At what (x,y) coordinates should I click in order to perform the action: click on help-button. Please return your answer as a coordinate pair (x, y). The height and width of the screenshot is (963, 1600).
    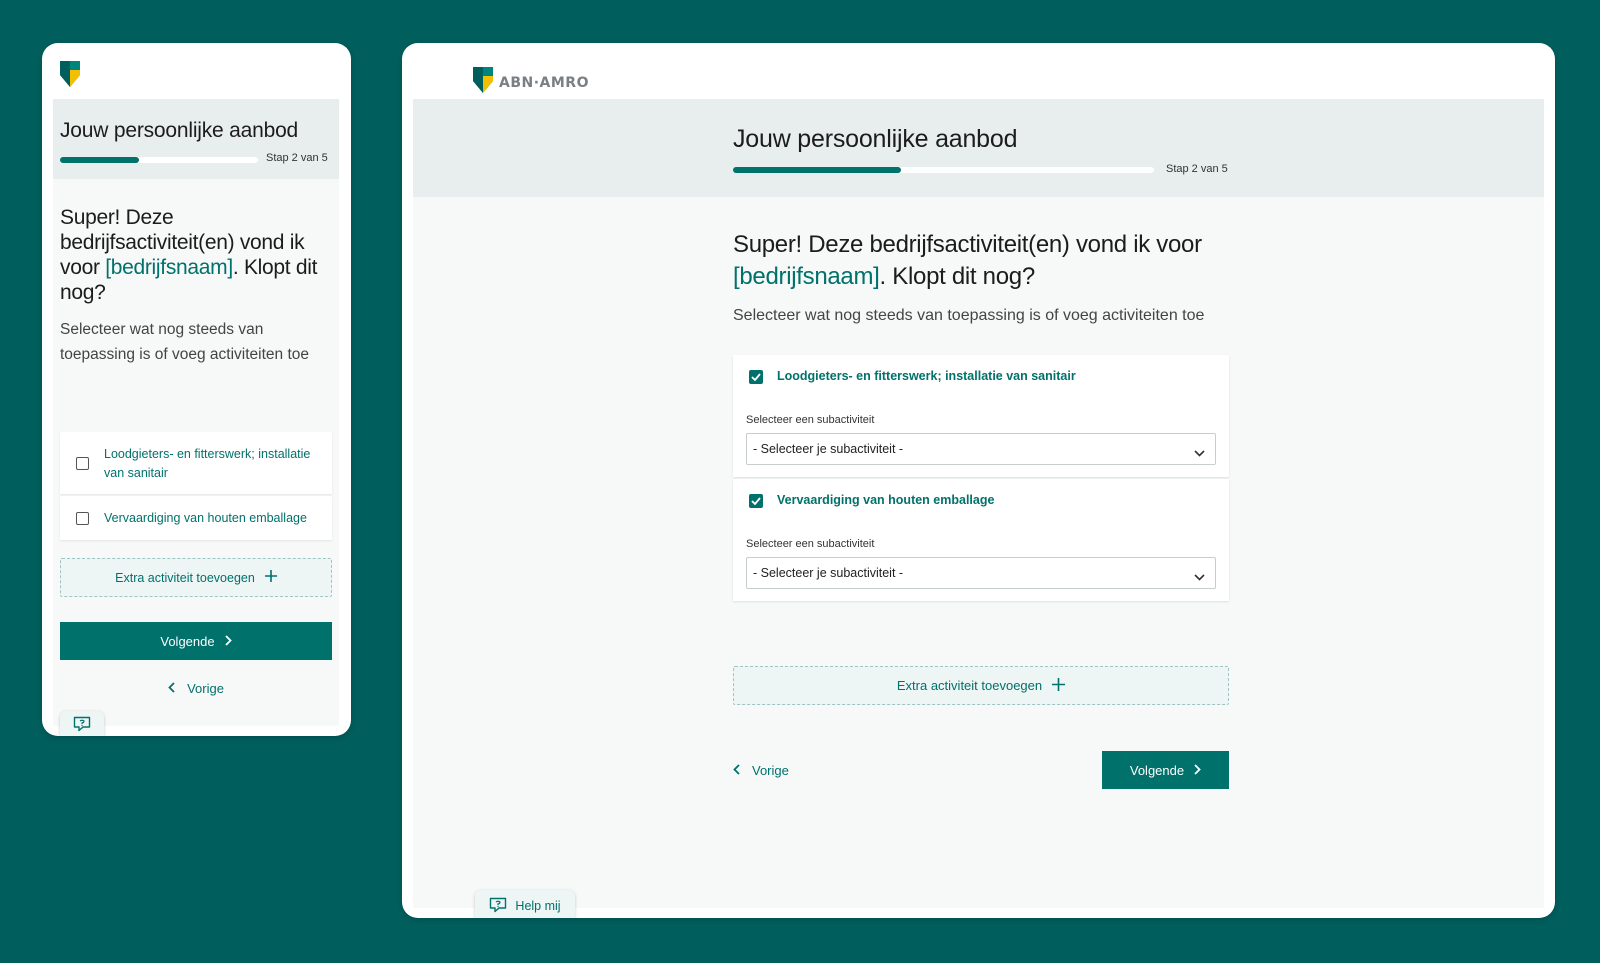
    Looking at the image, I should click on (82, 723).